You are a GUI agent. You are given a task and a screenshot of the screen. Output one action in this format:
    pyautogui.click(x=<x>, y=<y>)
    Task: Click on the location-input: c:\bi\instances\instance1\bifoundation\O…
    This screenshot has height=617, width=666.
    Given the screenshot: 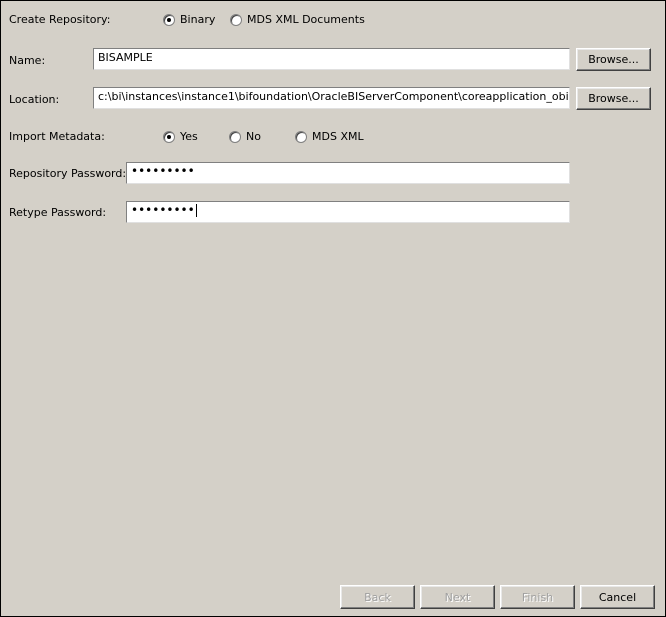 What is the action you would take?
    pyautogui.click(x=331, y=98)
    